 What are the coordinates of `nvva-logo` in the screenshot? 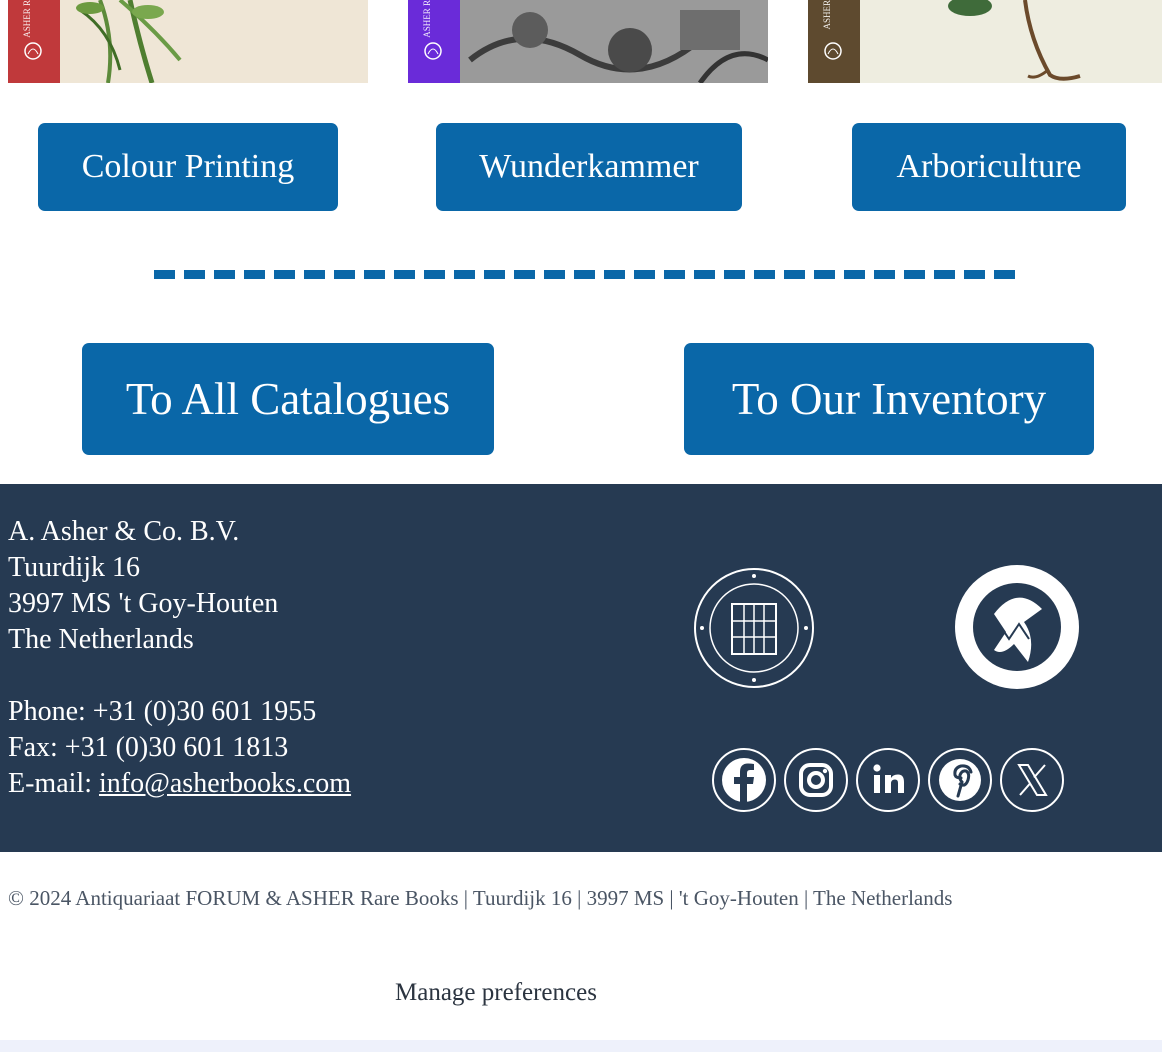 It's located at (1017, 627).